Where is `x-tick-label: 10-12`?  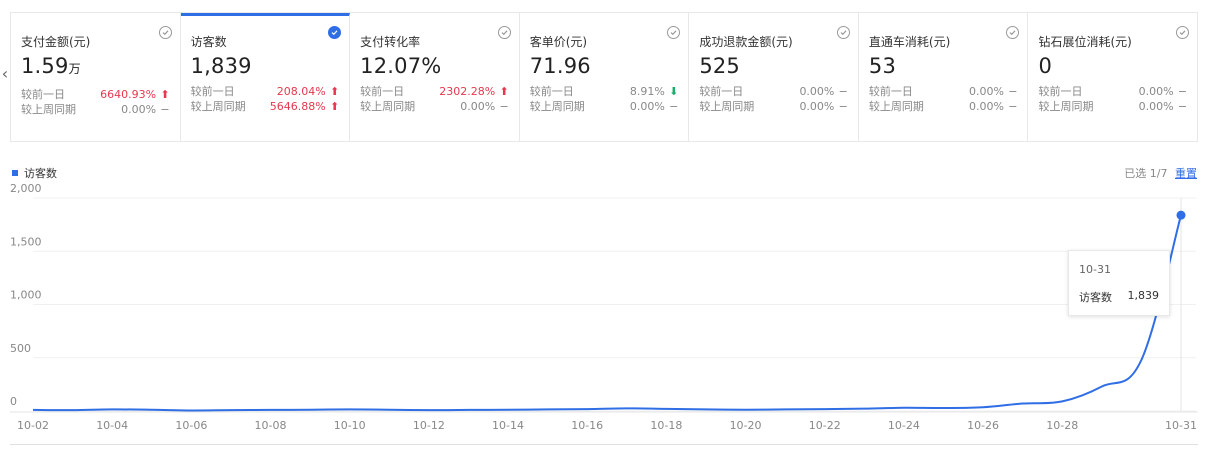
x-tick-label: 10-12 is located at coordinates (429, 425).